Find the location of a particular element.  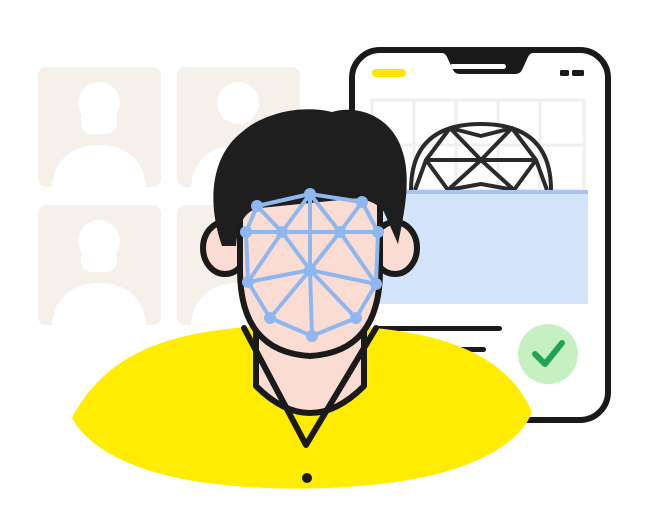

signal-icon is located at coordinates (564, 73).